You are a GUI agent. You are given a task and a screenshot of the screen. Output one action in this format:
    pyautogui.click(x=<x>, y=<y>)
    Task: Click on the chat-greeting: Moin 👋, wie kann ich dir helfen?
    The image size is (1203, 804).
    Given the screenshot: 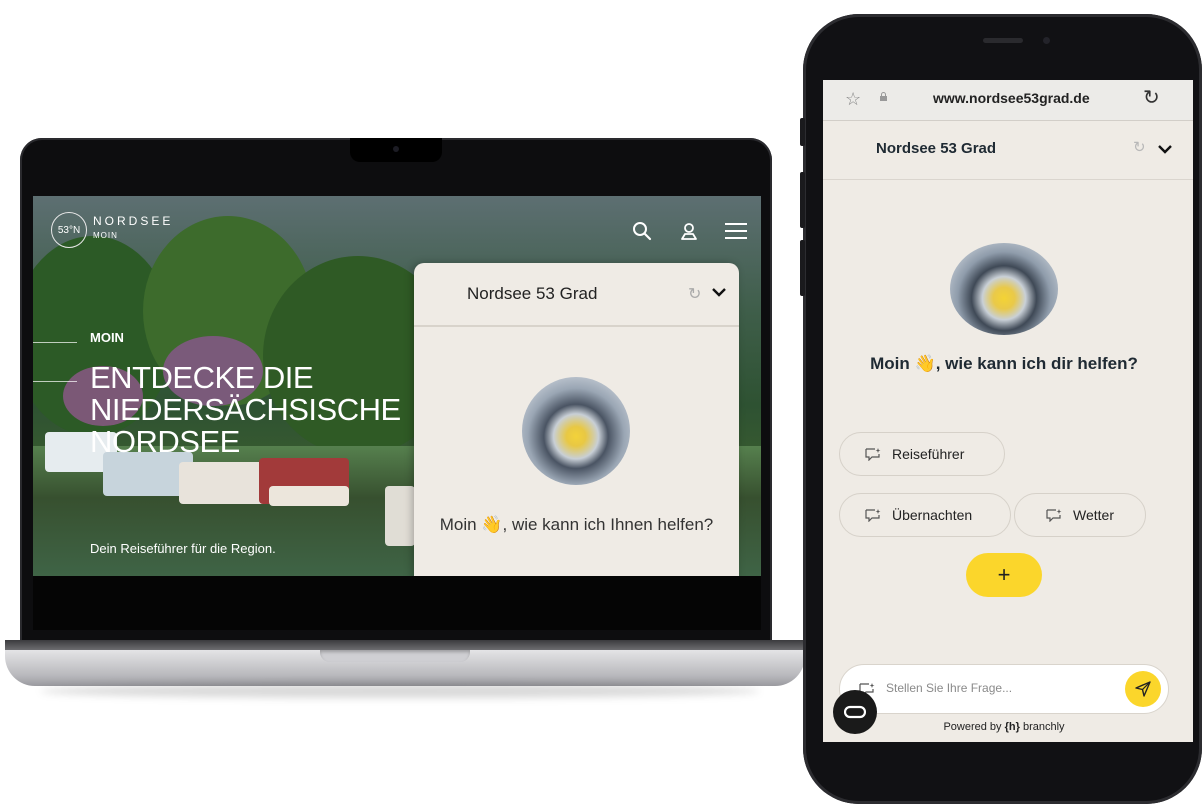 What is the action you would take?
    pyautogui.click(x=1004, y=364)
    